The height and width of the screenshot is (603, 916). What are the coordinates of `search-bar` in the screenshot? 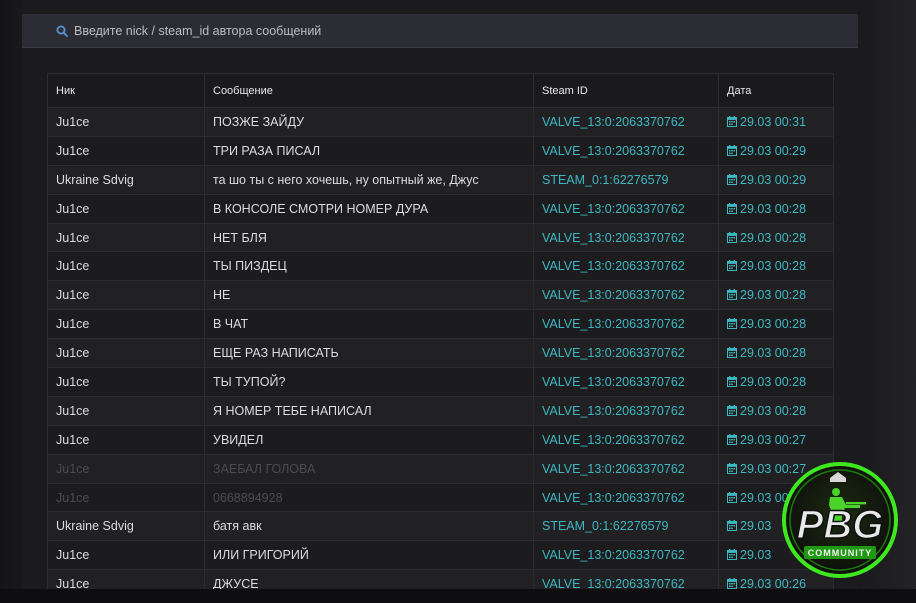 It's located at (440, 31).